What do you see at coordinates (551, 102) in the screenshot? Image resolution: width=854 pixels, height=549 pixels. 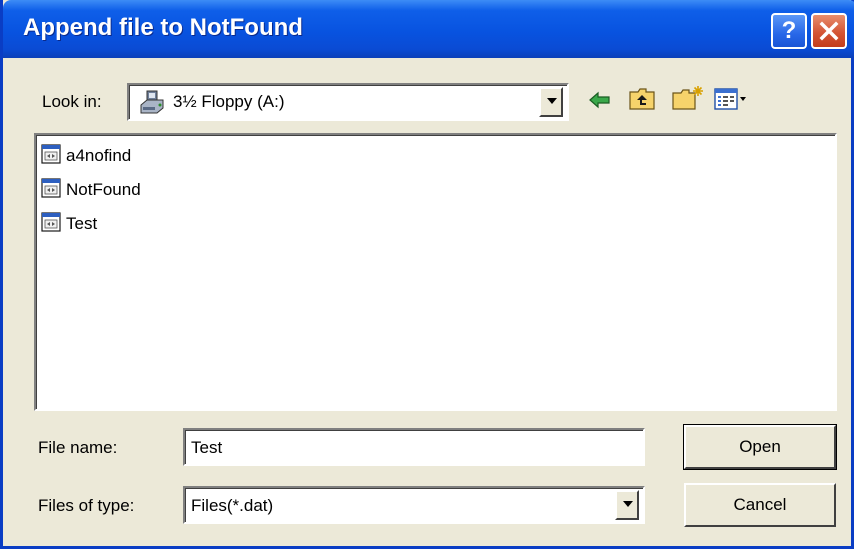 I see `look-in-dropdown-arrow` at bounding box center [551, 102].